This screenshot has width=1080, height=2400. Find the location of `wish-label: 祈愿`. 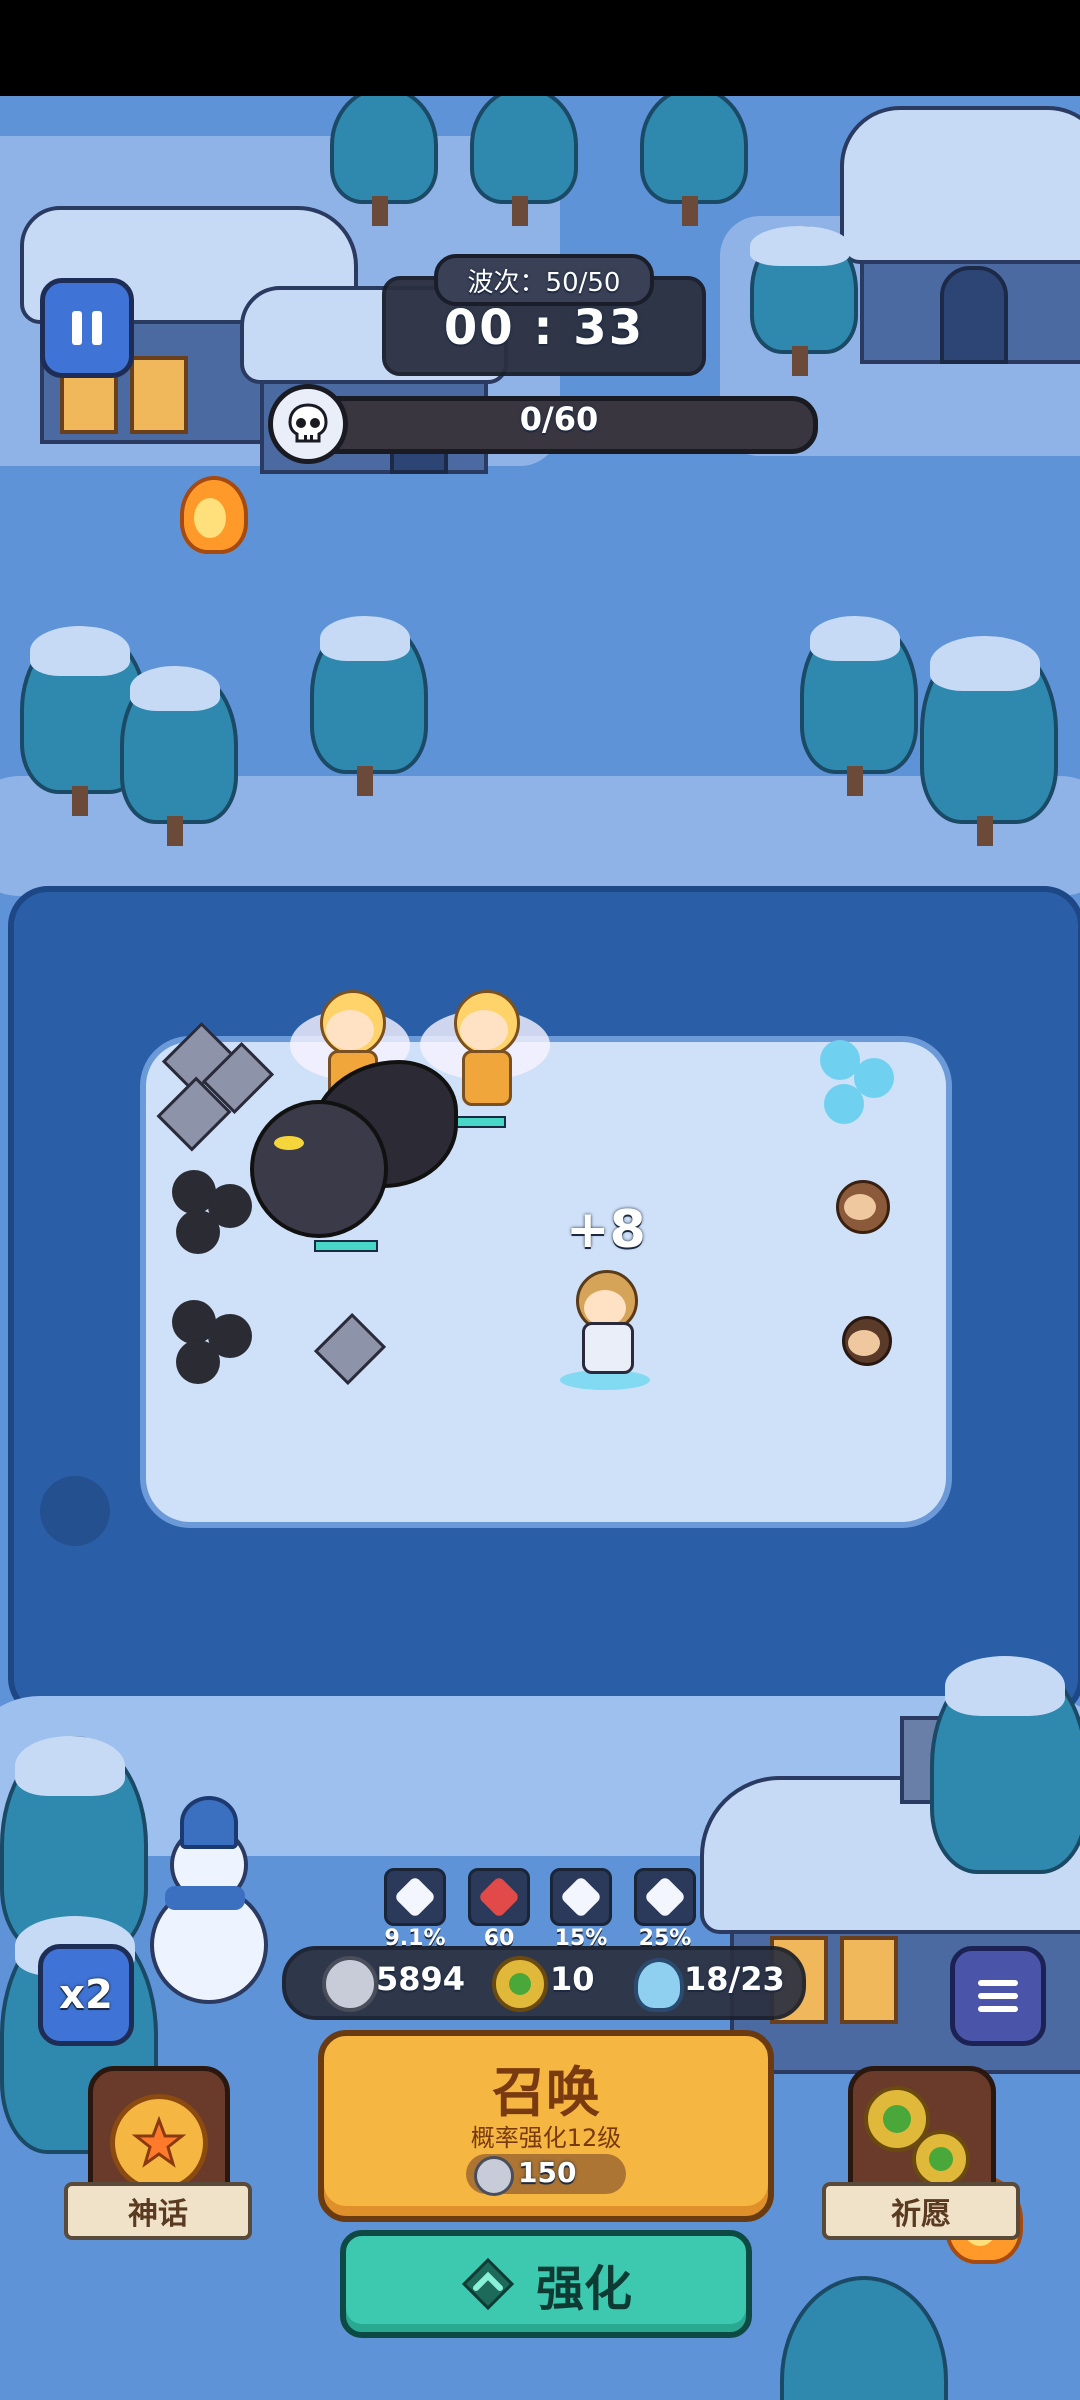

wish-label: 祈愿 is located at coordinates (921, 2214).